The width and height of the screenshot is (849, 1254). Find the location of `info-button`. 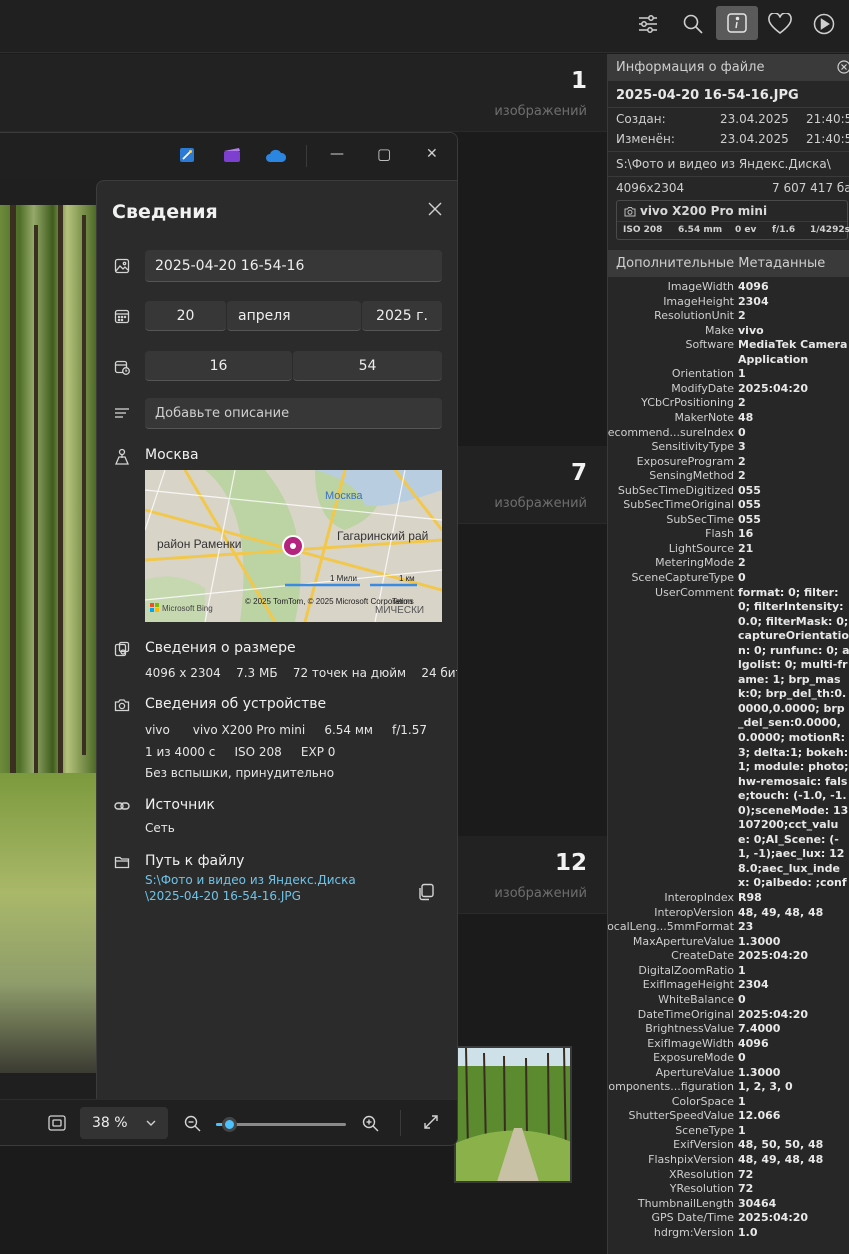

info-button is located at coordinates (737, 23).